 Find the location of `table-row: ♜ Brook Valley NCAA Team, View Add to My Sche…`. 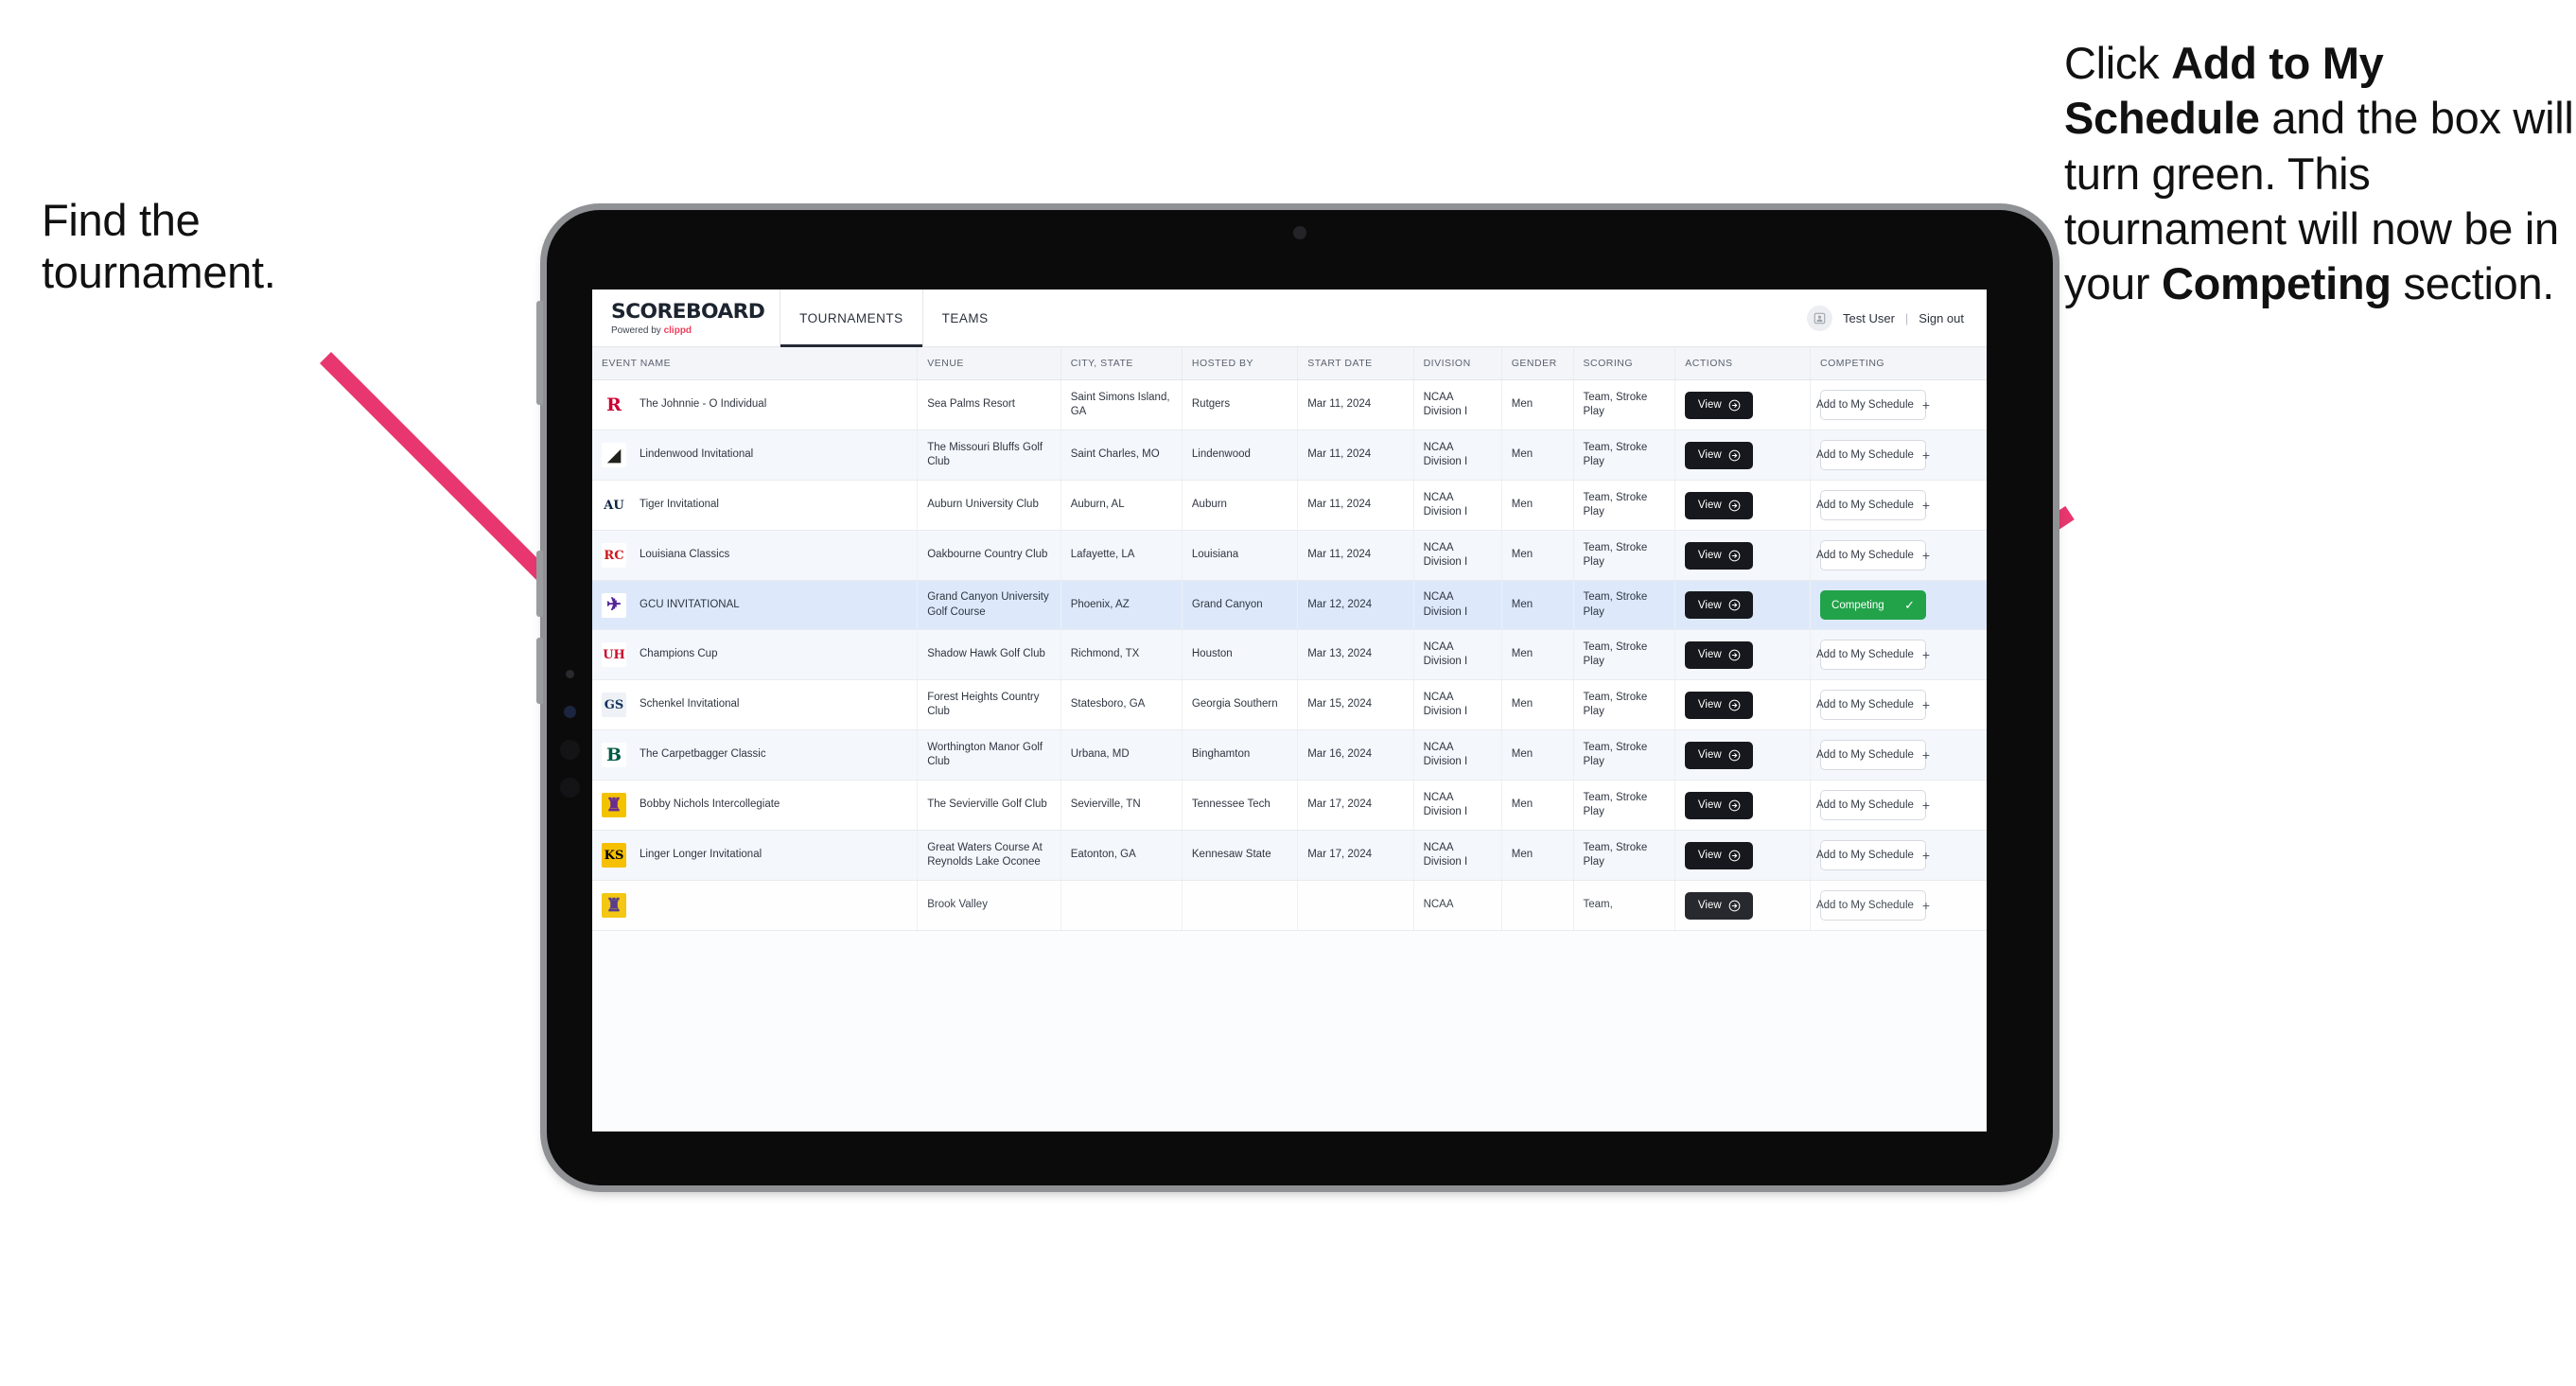

table-row: ♜ Brook Valley NCAA Team, View Add to My Sche… is located at coordinates (1289, 905).